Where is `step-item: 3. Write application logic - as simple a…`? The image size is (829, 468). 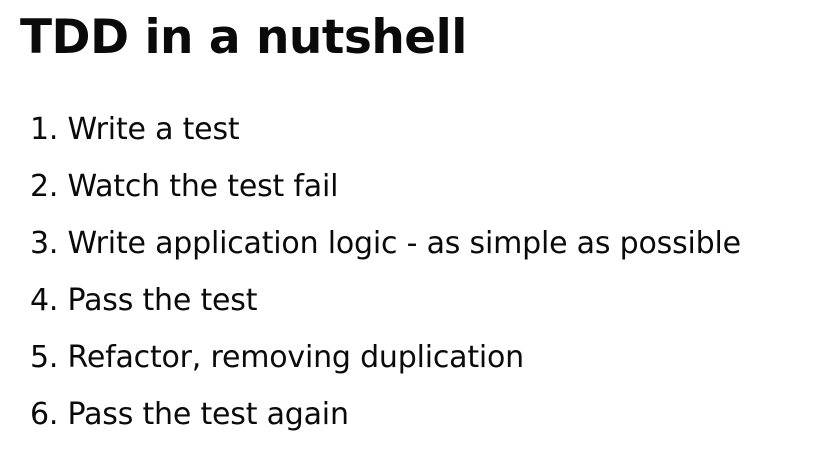 step-item: 3. Write application logic - as simple a… is located at coordinates (385, 243).